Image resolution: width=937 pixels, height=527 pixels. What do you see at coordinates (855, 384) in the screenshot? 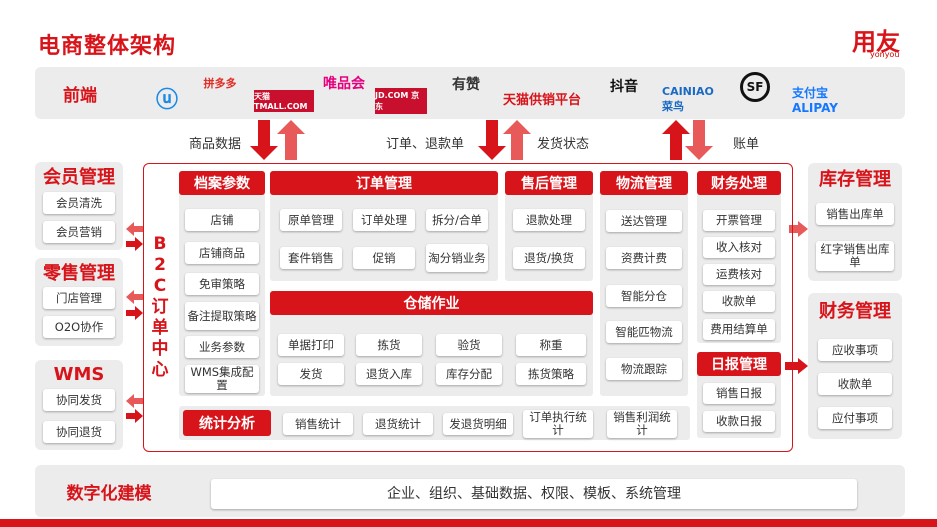
I see `finance-item: 收款单` at bounding box center [855, 384].